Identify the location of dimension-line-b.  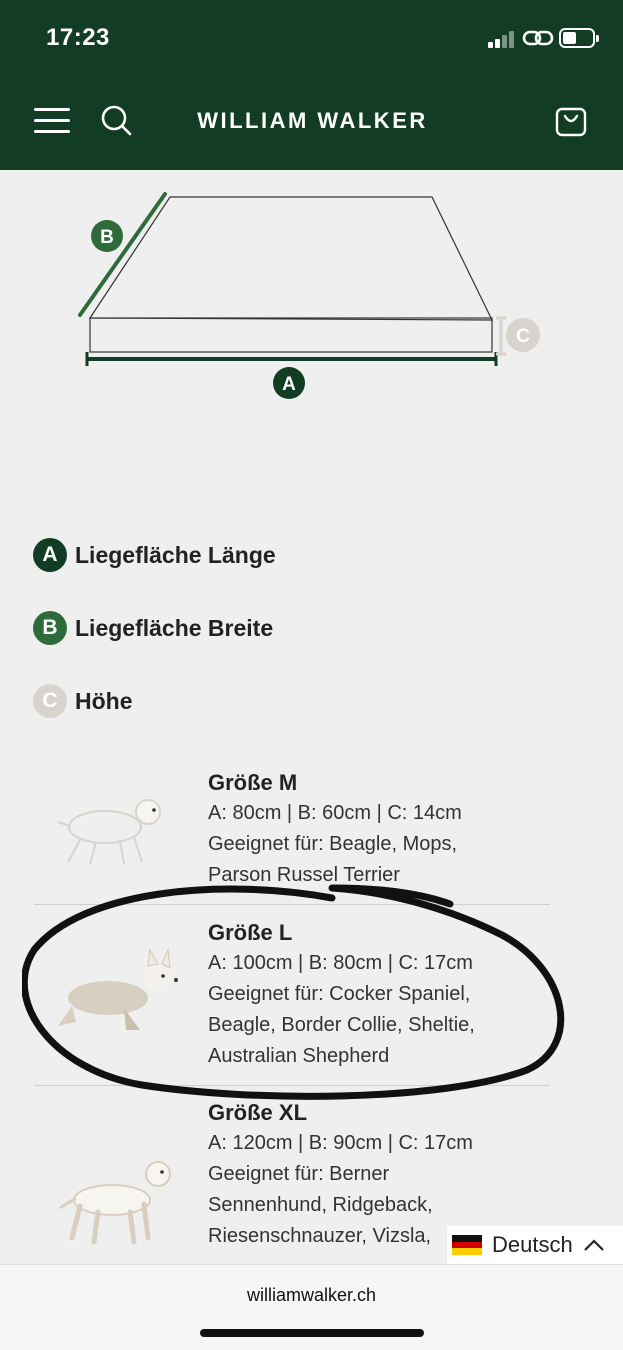
(122, 254).